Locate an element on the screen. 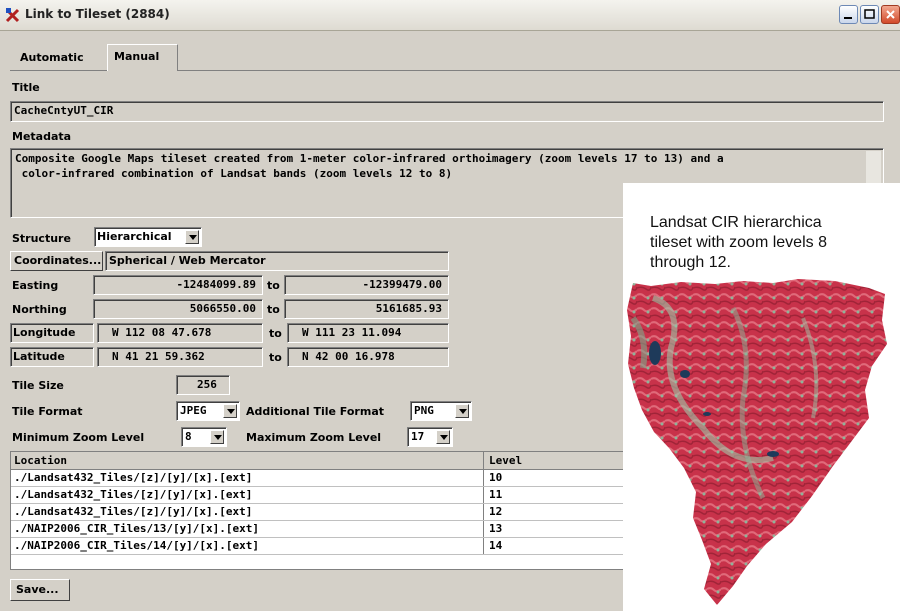  coordinates-value: Spherical / Web Mercator is located at coordinates (187, 260).